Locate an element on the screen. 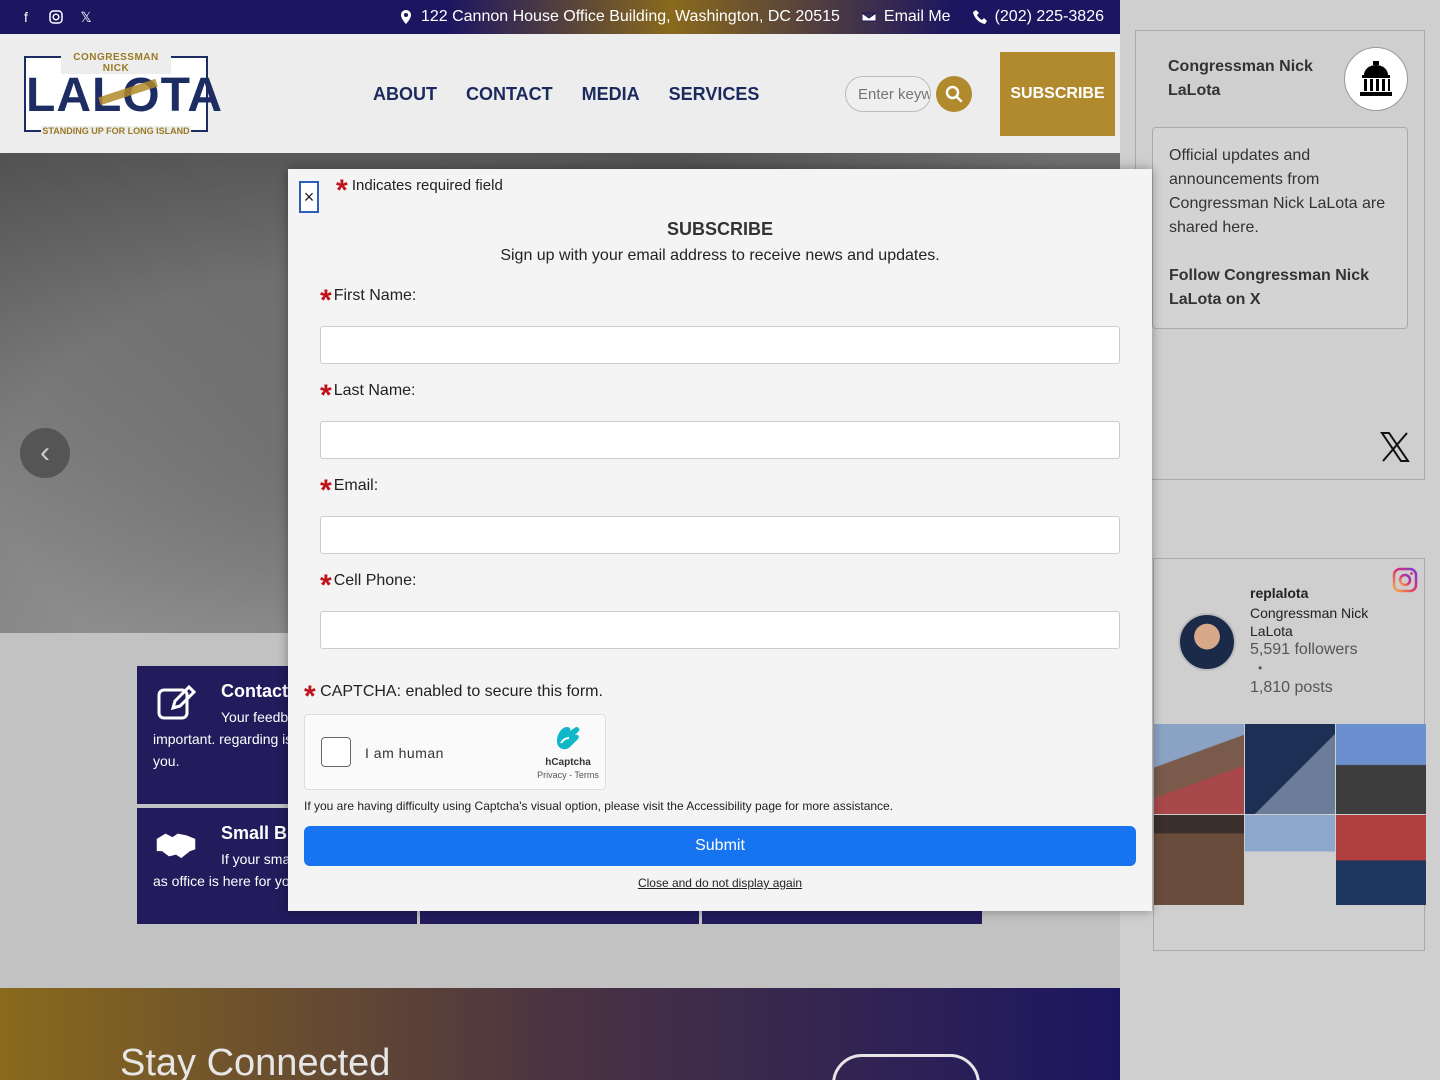 This screenshot has width=1440, height=1080. first-name-label: * First Name: is located at coordinates (368, 301).